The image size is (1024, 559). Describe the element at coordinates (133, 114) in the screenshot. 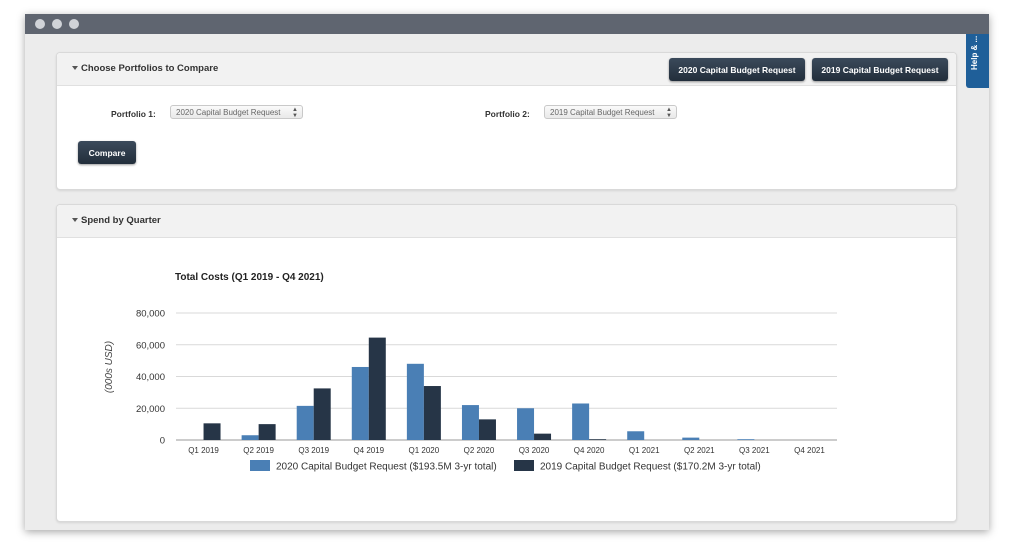

I see `portfolio1-label: Portfolio 1:` at that location.